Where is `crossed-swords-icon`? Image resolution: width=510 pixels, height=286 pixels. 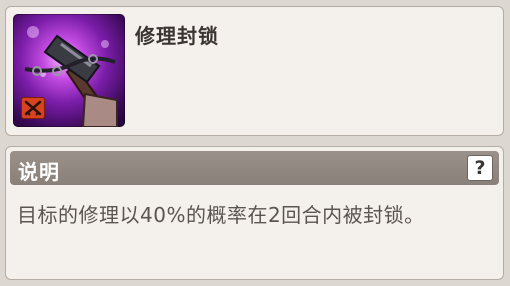 crossed-swords-icon is located at coordinates (33, 108).